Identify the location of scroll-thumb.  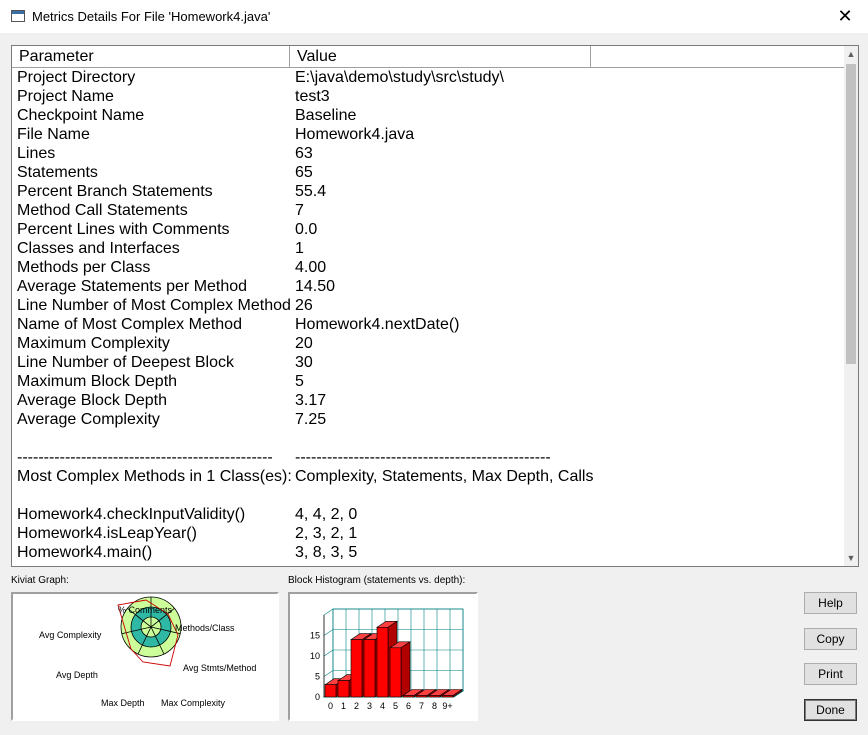
(851, 214).